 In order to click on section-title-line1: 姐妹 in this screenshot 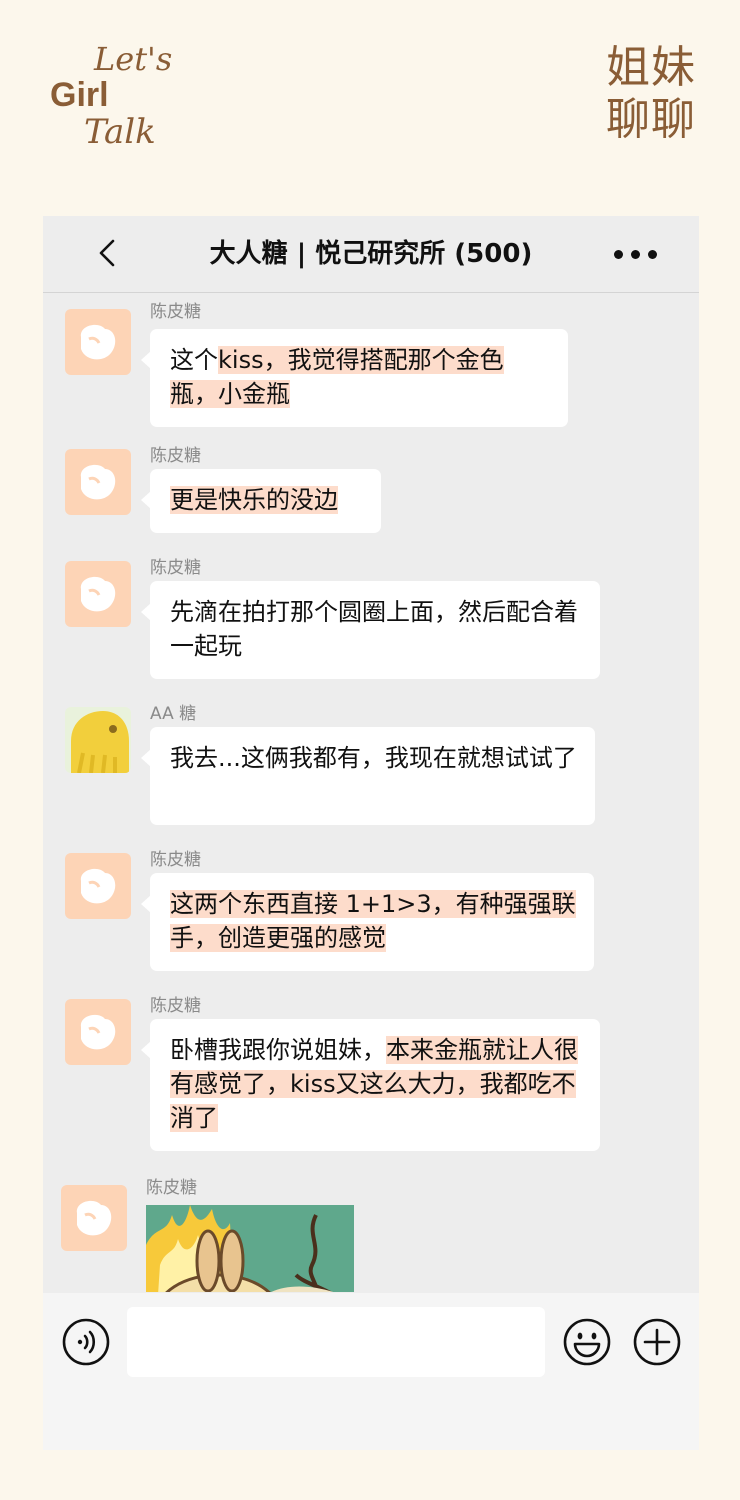, I will do `click(651, 67)`.